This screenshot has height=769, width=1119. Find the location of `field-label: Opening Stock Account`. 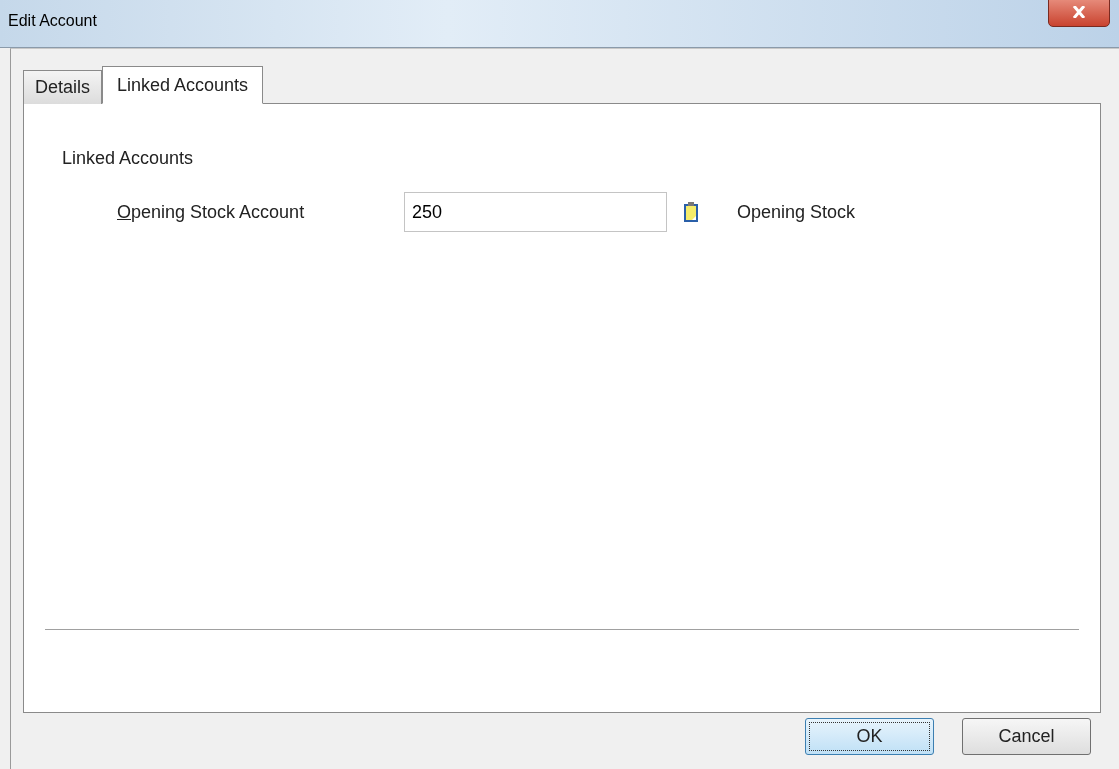

field-label: Opening Stock Account is located at coordinates (211, 212).